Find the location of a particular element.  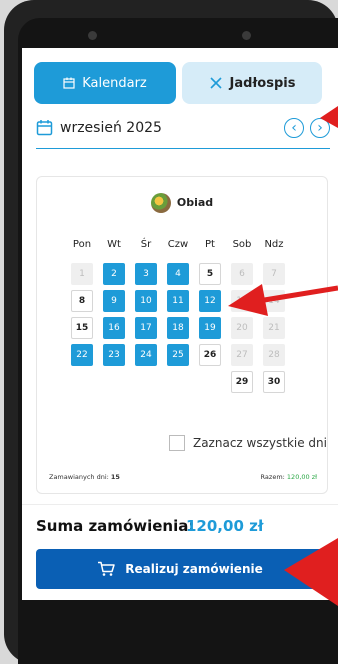

calendar-day: 27 is located at coordinates (242, 355).